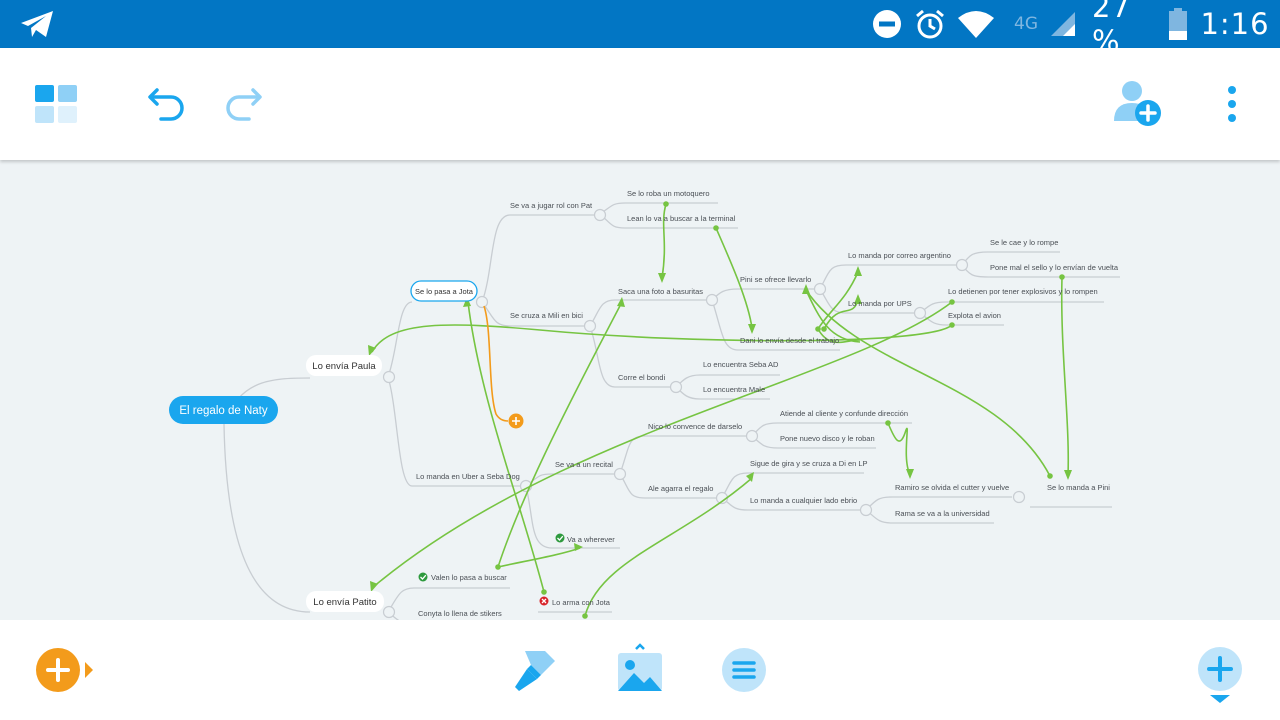 The image size is (1280, 720). I want to click on paint-brush-icon, so click(536, 670).